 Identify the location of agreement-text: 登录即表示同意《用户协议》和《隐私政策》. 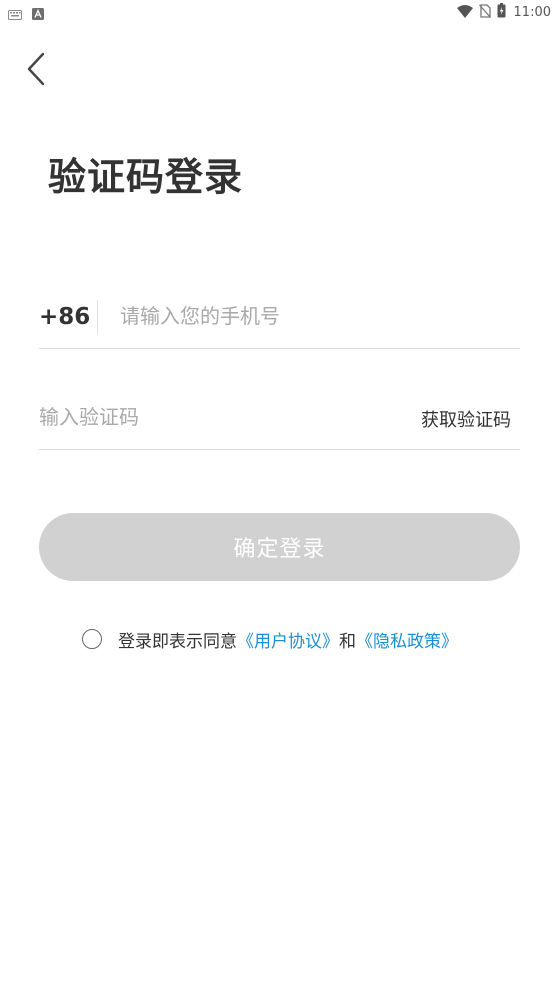
(288, 639).